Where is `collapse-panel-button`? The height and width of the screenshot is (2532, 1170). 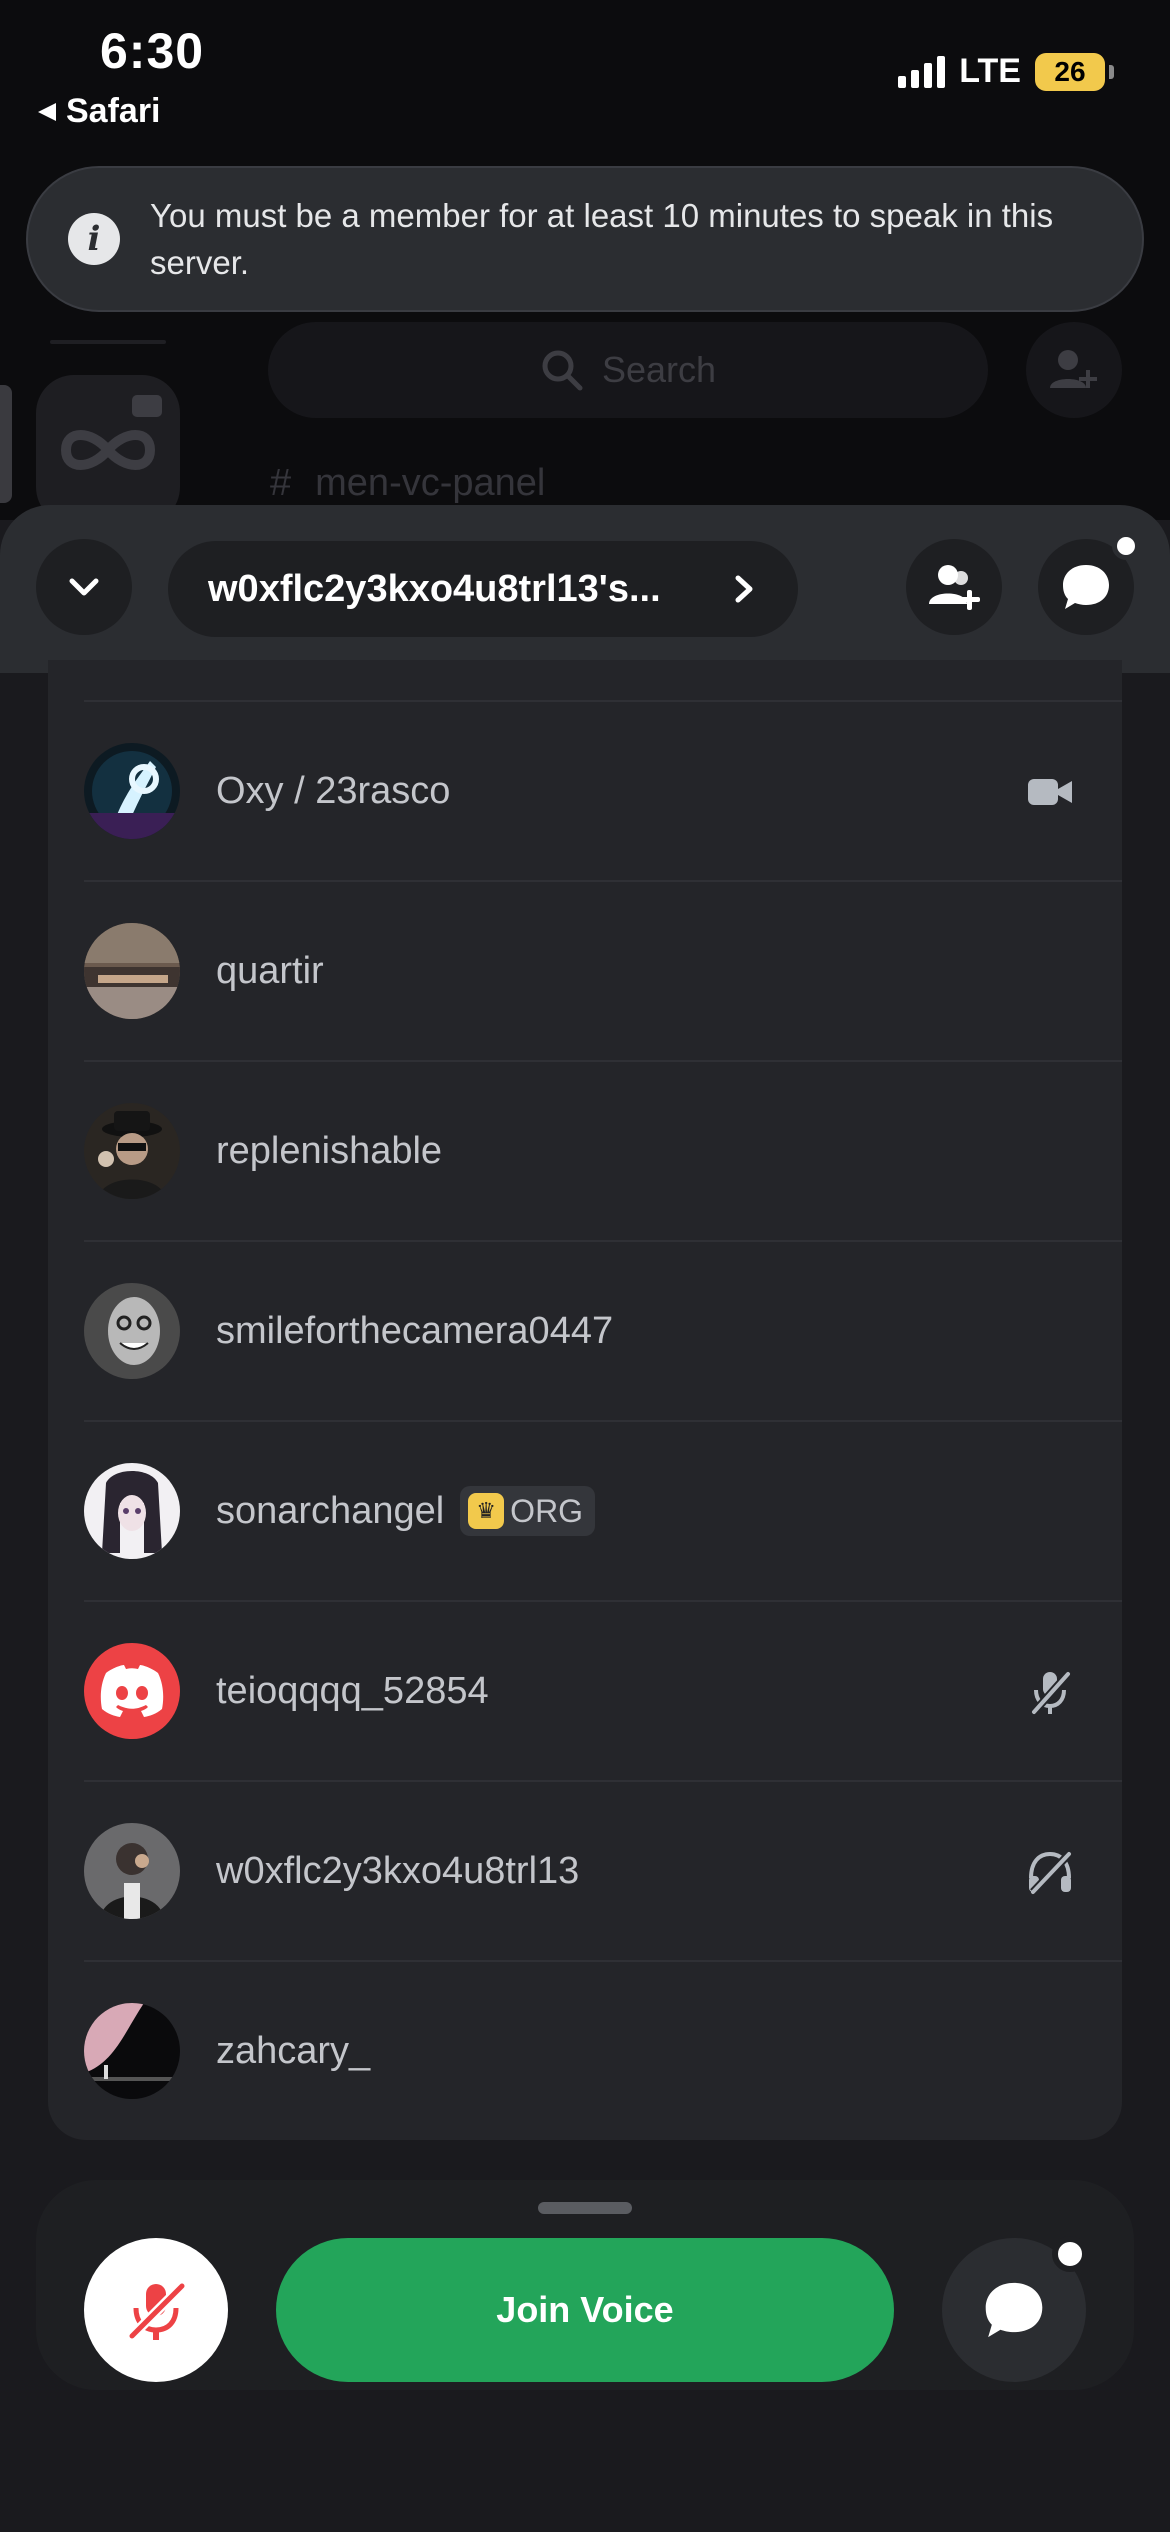
collapse-panel-button is located at coordinates (84, 587).